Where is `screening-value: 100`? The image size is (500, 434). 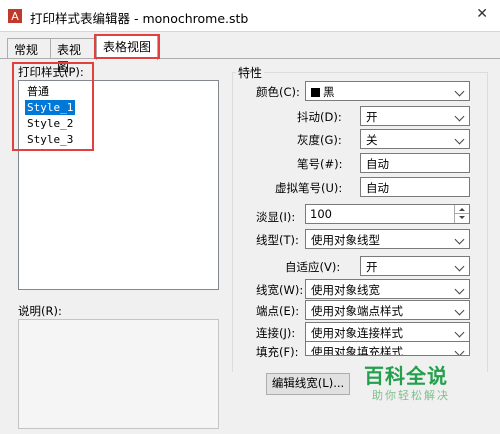 screening-value: 100 is located at coordinates (321, 214).